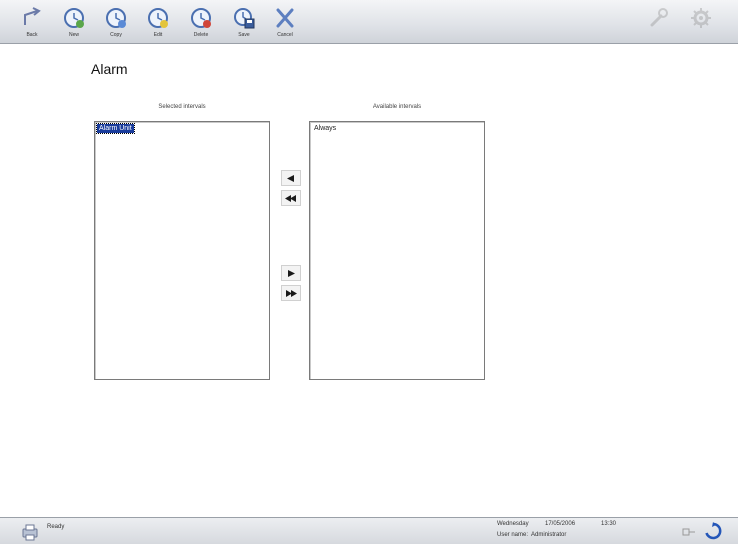 Image resolution: width=738 pixels, height=544 pixels. Describe the element at coordinates (116, 18) in the screenshot. I see `clock-copy-icon` at that location.